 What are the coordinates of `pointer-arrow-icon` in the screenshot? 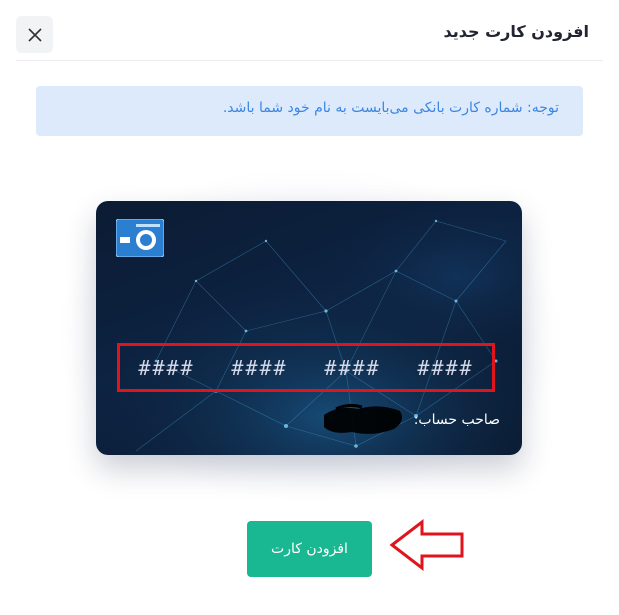 It's located at (426, 545).